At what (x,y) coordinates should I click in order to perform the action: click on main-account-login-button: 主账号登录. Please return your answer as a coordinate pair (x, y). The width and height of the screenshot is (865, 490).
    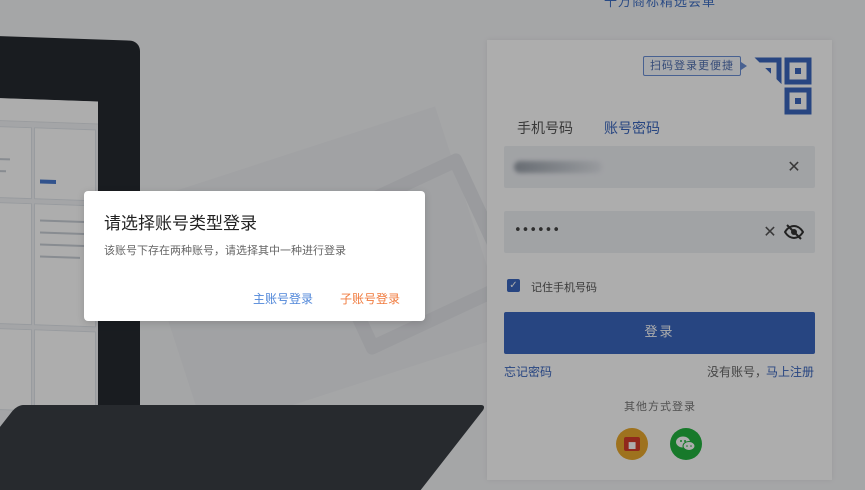
    Looking at the image, I should click on (283, 298).